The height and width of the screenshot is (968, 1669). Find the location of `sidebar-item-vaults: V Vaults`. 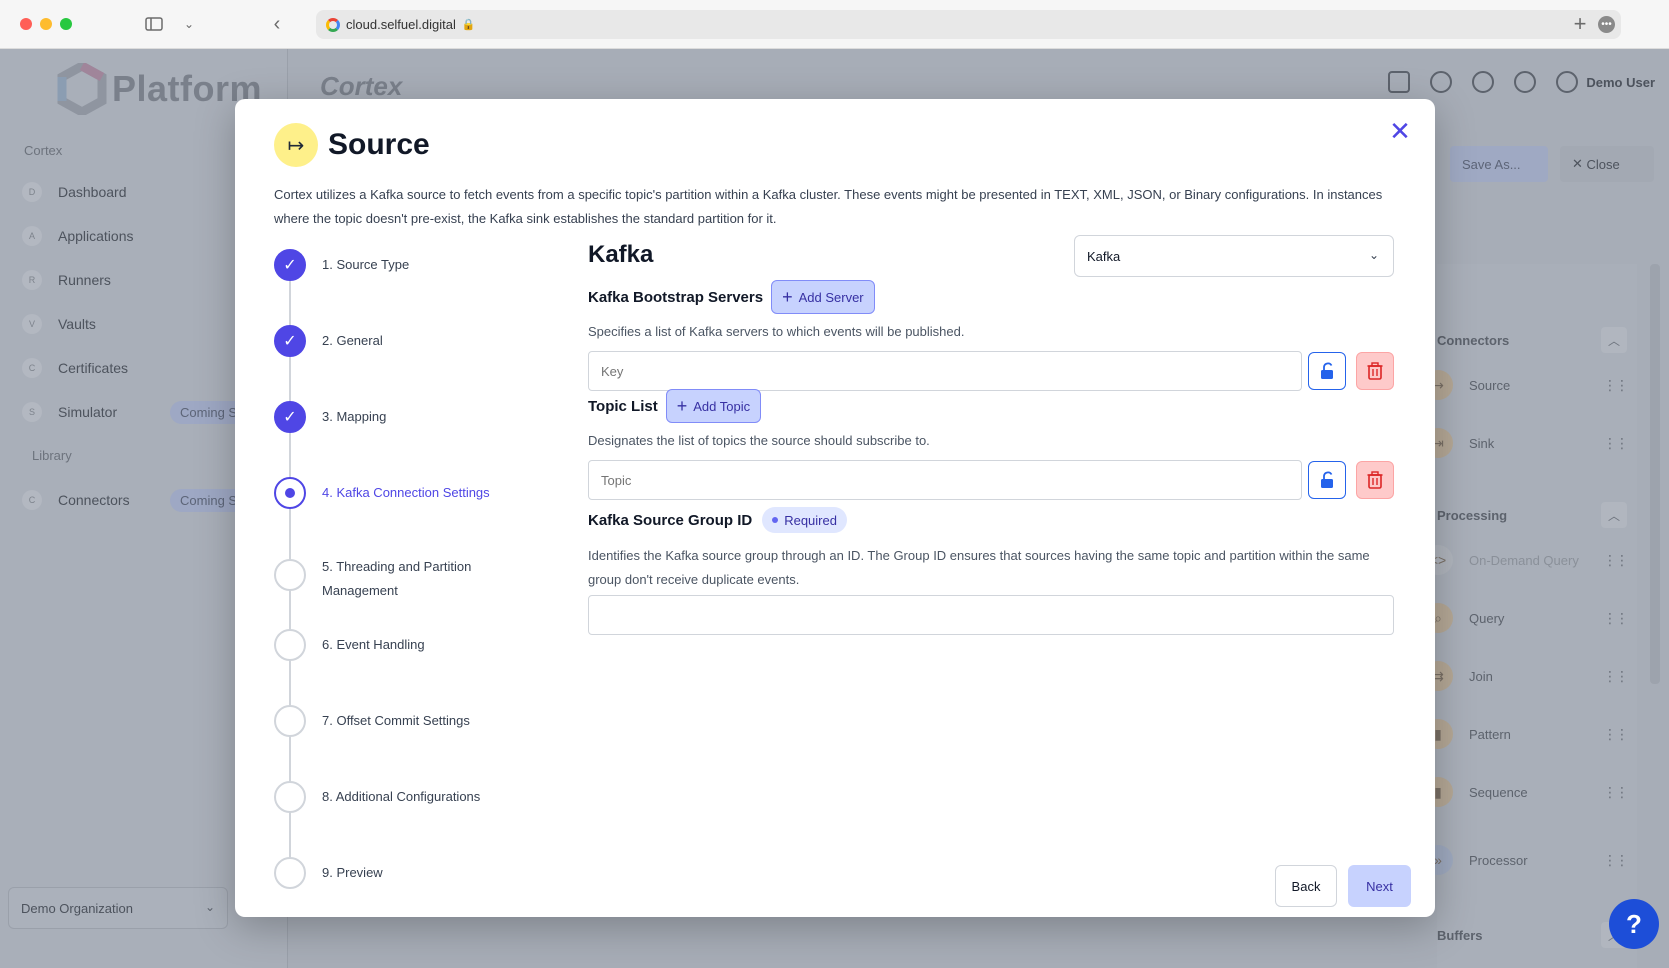

sidebar-item-vaults: V Vaults is located at coordinates (59, 324).